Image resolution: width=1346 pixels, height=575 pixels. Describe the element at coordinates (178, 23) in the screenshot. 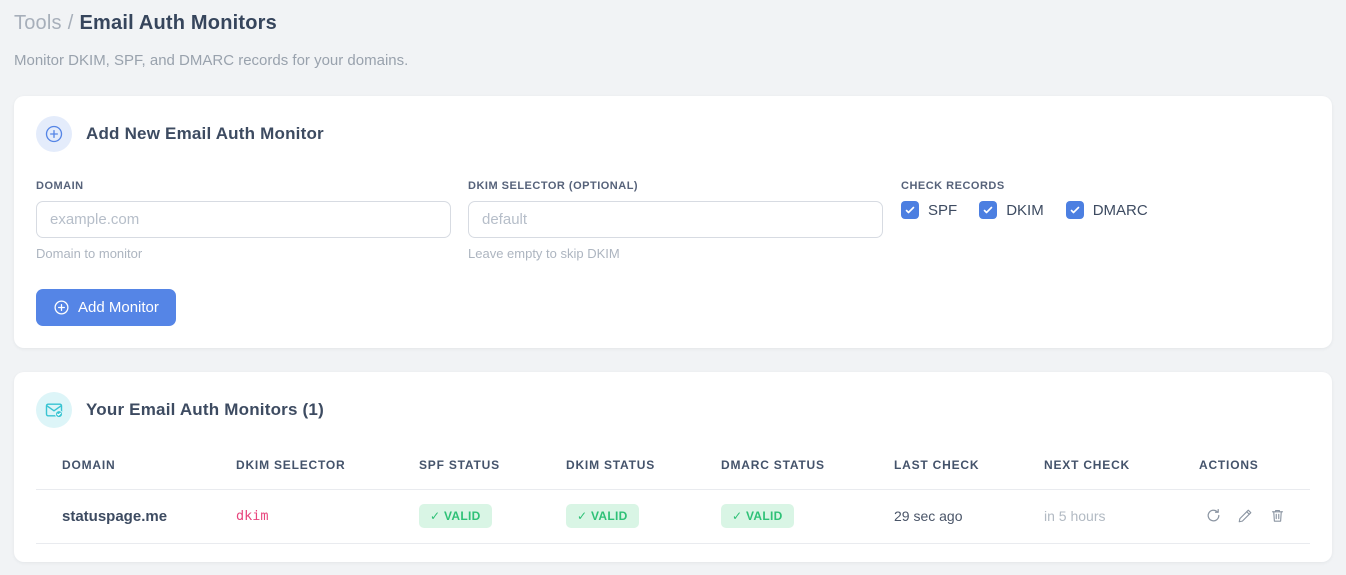

I see `page-title: Email Auth Monitors` at that location.